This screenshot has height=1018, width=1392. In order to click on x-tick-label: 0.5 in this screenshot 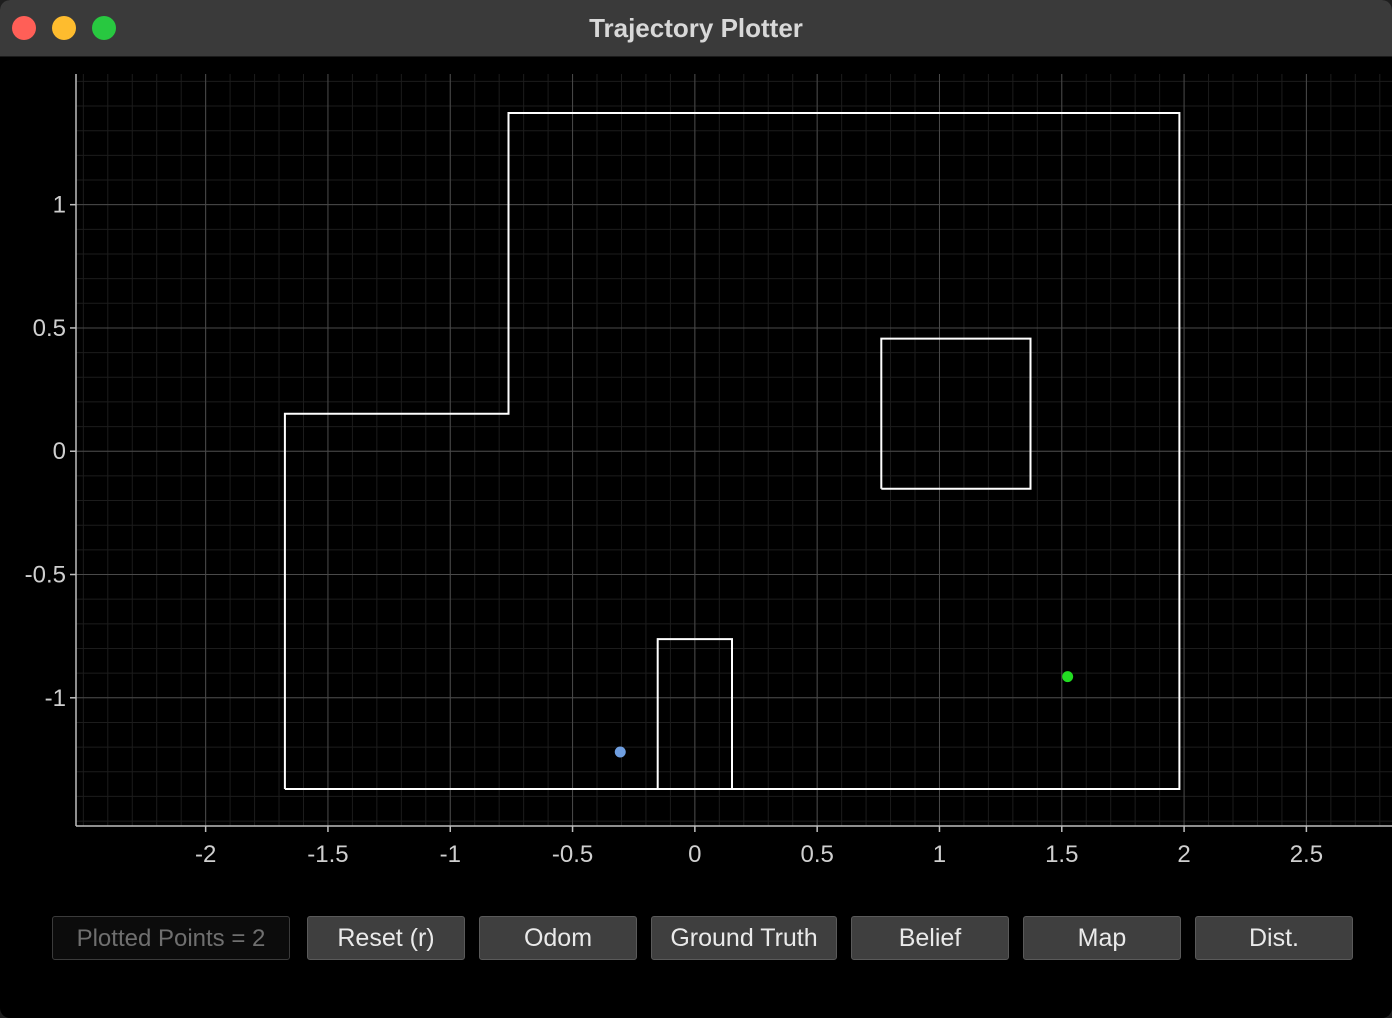, I will do `click(816, 854)`.